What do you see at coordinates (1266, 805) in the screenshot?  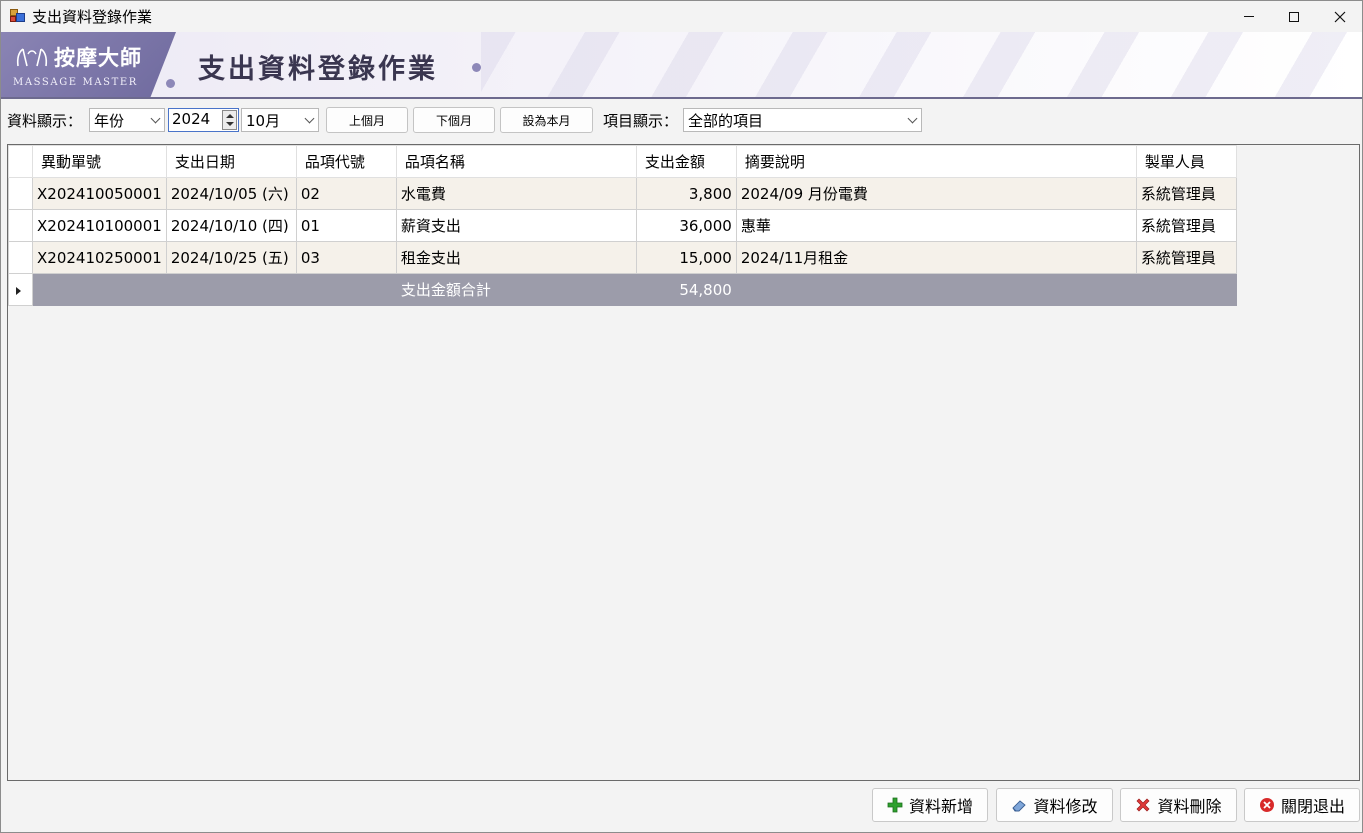 I see `close-circle-icon` at bounding box center [1266, 805].